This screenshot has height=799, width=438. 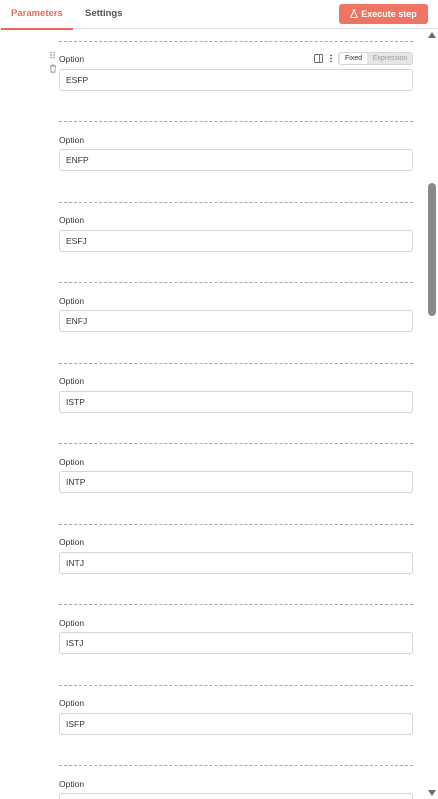 What do you see at coordinates (389, 14) in the screenshot?
I see `execute-step-label: Execute step` at bounding box center [389, 14].